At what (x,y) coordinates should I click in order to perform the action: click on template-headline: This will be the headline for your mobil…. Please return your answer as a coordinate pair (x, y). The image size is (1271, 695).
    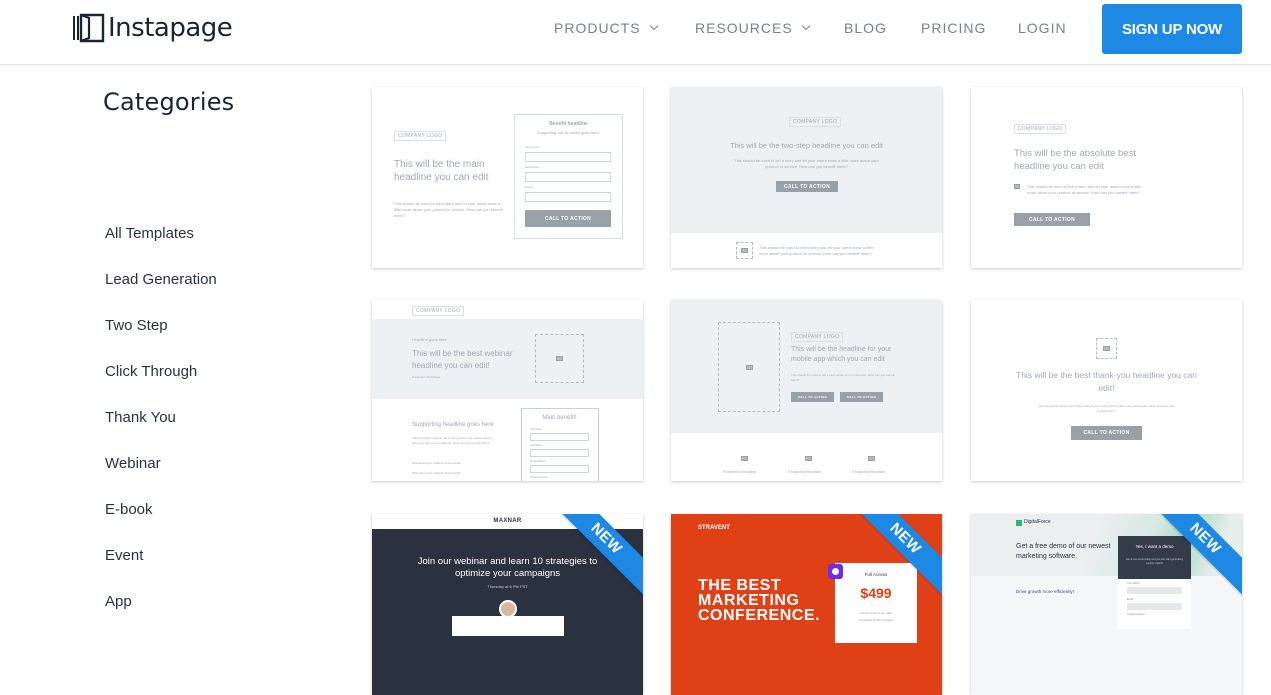
    Looking at the image, I should click on (841, 354).